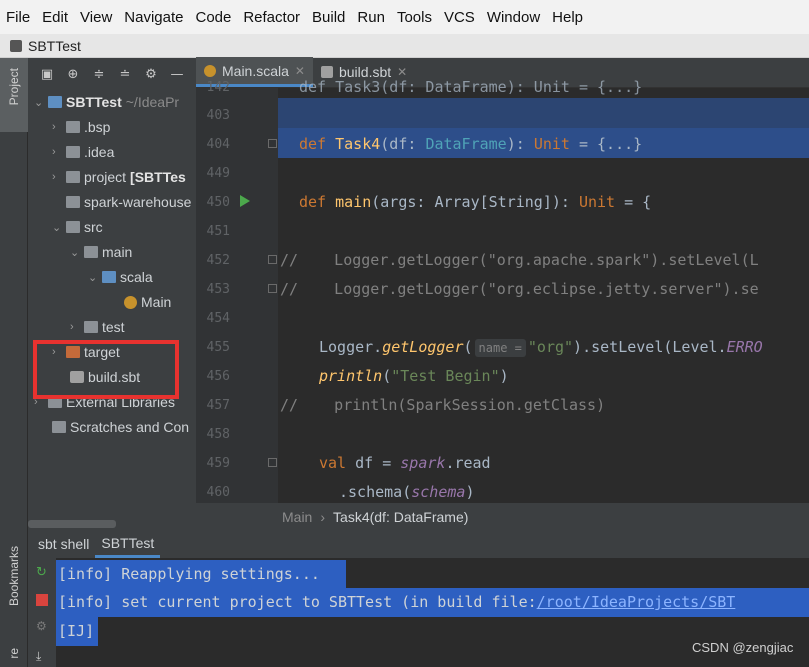  I want to click on menu-refactor: Refactor, so click(271, 17).